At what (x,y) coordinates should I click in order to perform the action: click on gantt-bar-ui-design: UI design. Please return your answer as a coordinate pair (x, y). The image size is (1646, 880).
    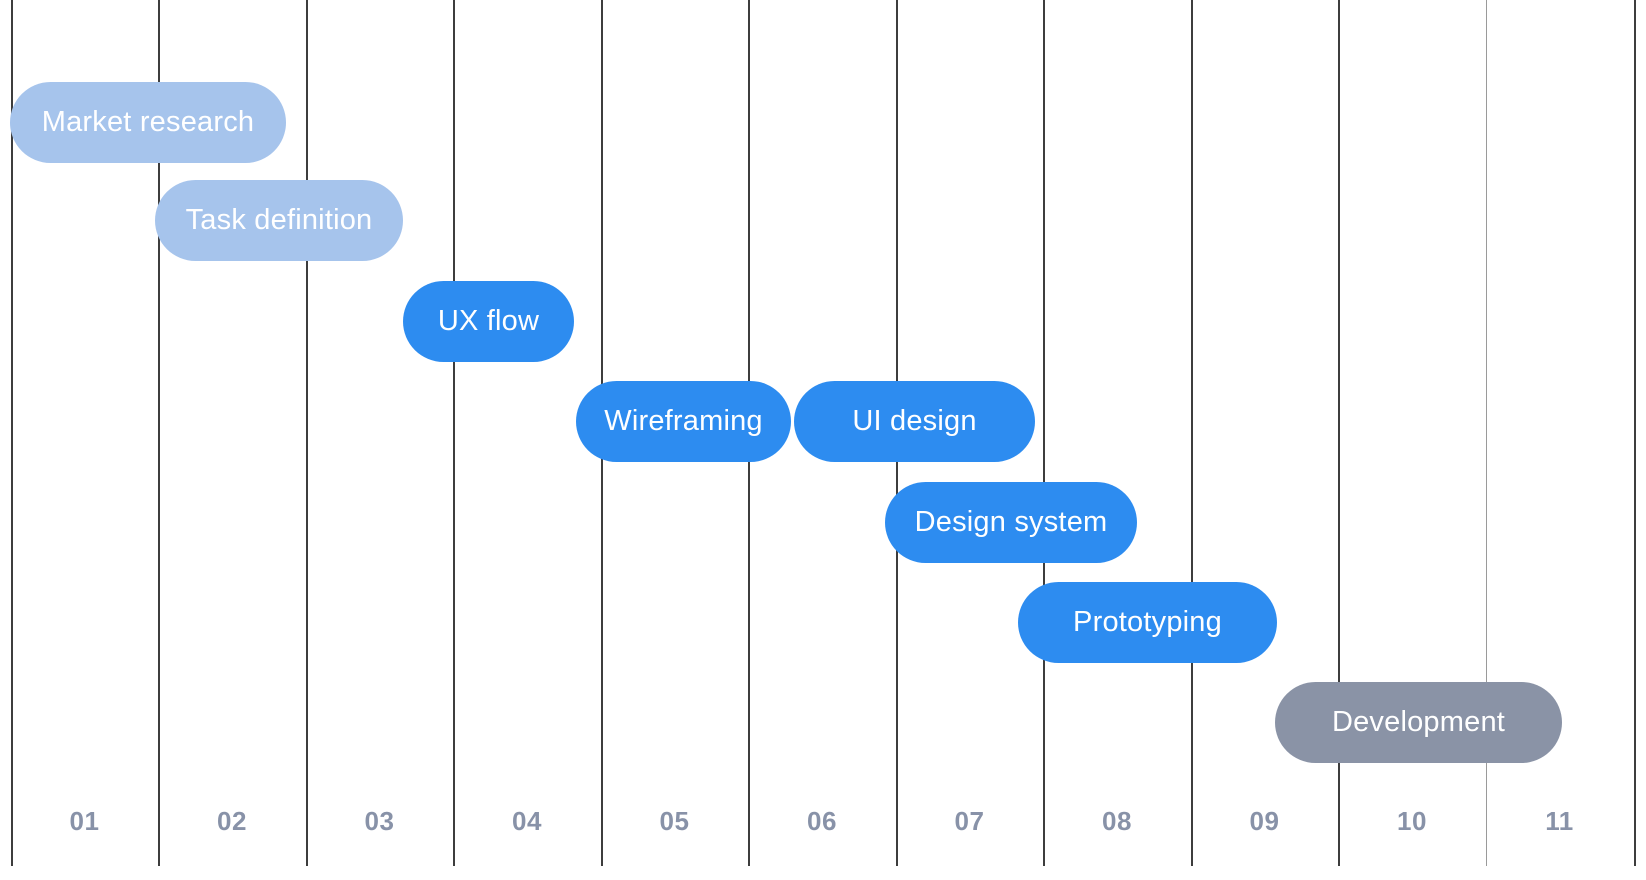
    Looking at the image, I should click on (914, 421).